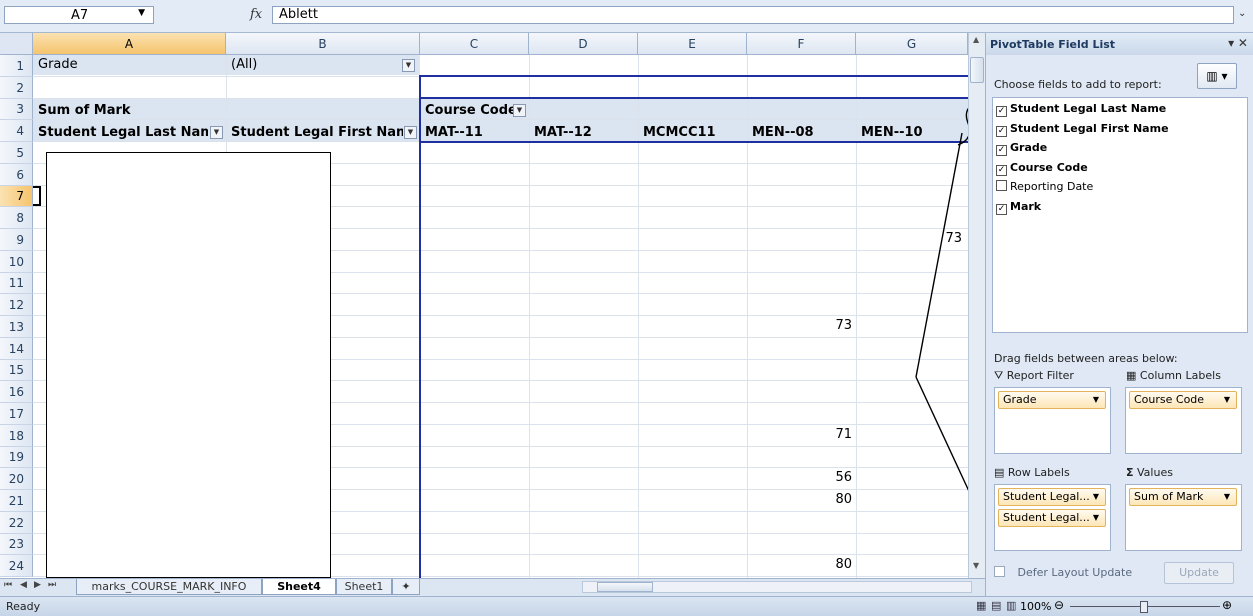 Image resolution: width=1253 pixels, height=616 pixels. What do you see at coordinates (52, 585) in the screenshot?
I see `last-sheet-icon: ⏭` at bounding box center [52, 585].